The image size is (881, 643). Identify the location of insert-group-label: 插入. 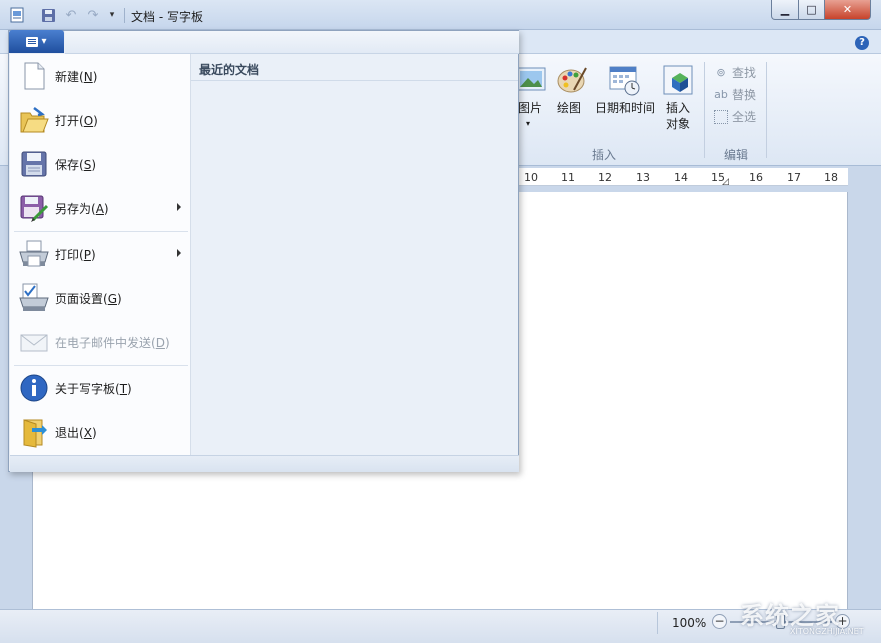
(604, 155).